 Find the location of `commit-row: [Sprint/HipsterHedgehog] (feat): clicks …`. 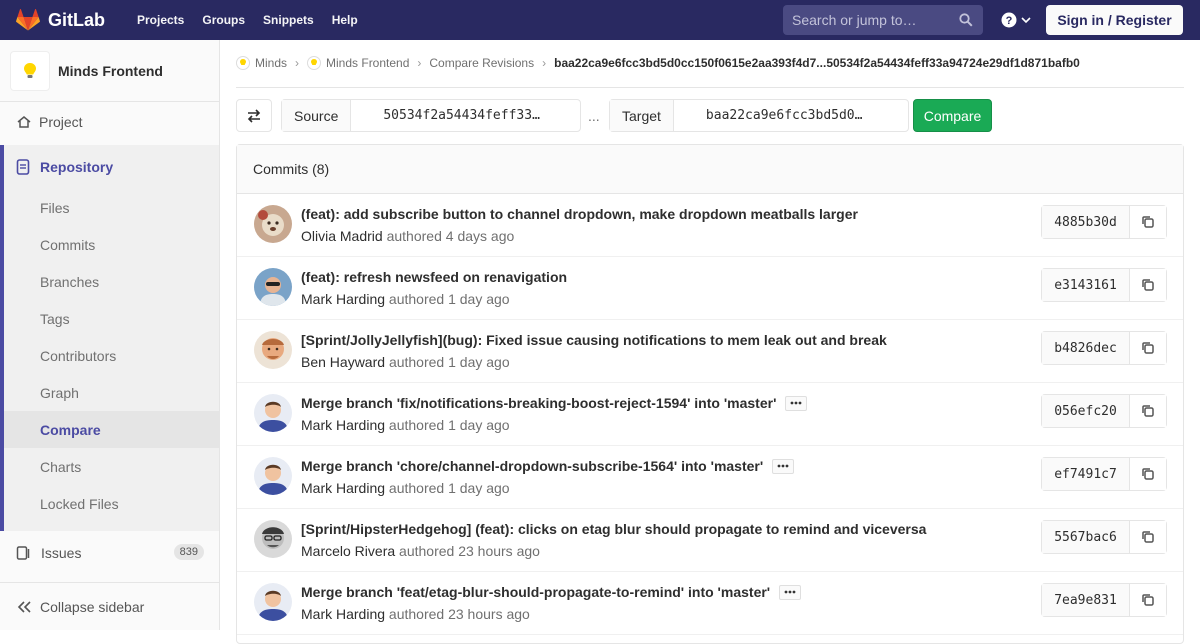

commit-row: [Sprint/HipsterHedgehog] (feat): clicks … is located at coordinates (710, 540).